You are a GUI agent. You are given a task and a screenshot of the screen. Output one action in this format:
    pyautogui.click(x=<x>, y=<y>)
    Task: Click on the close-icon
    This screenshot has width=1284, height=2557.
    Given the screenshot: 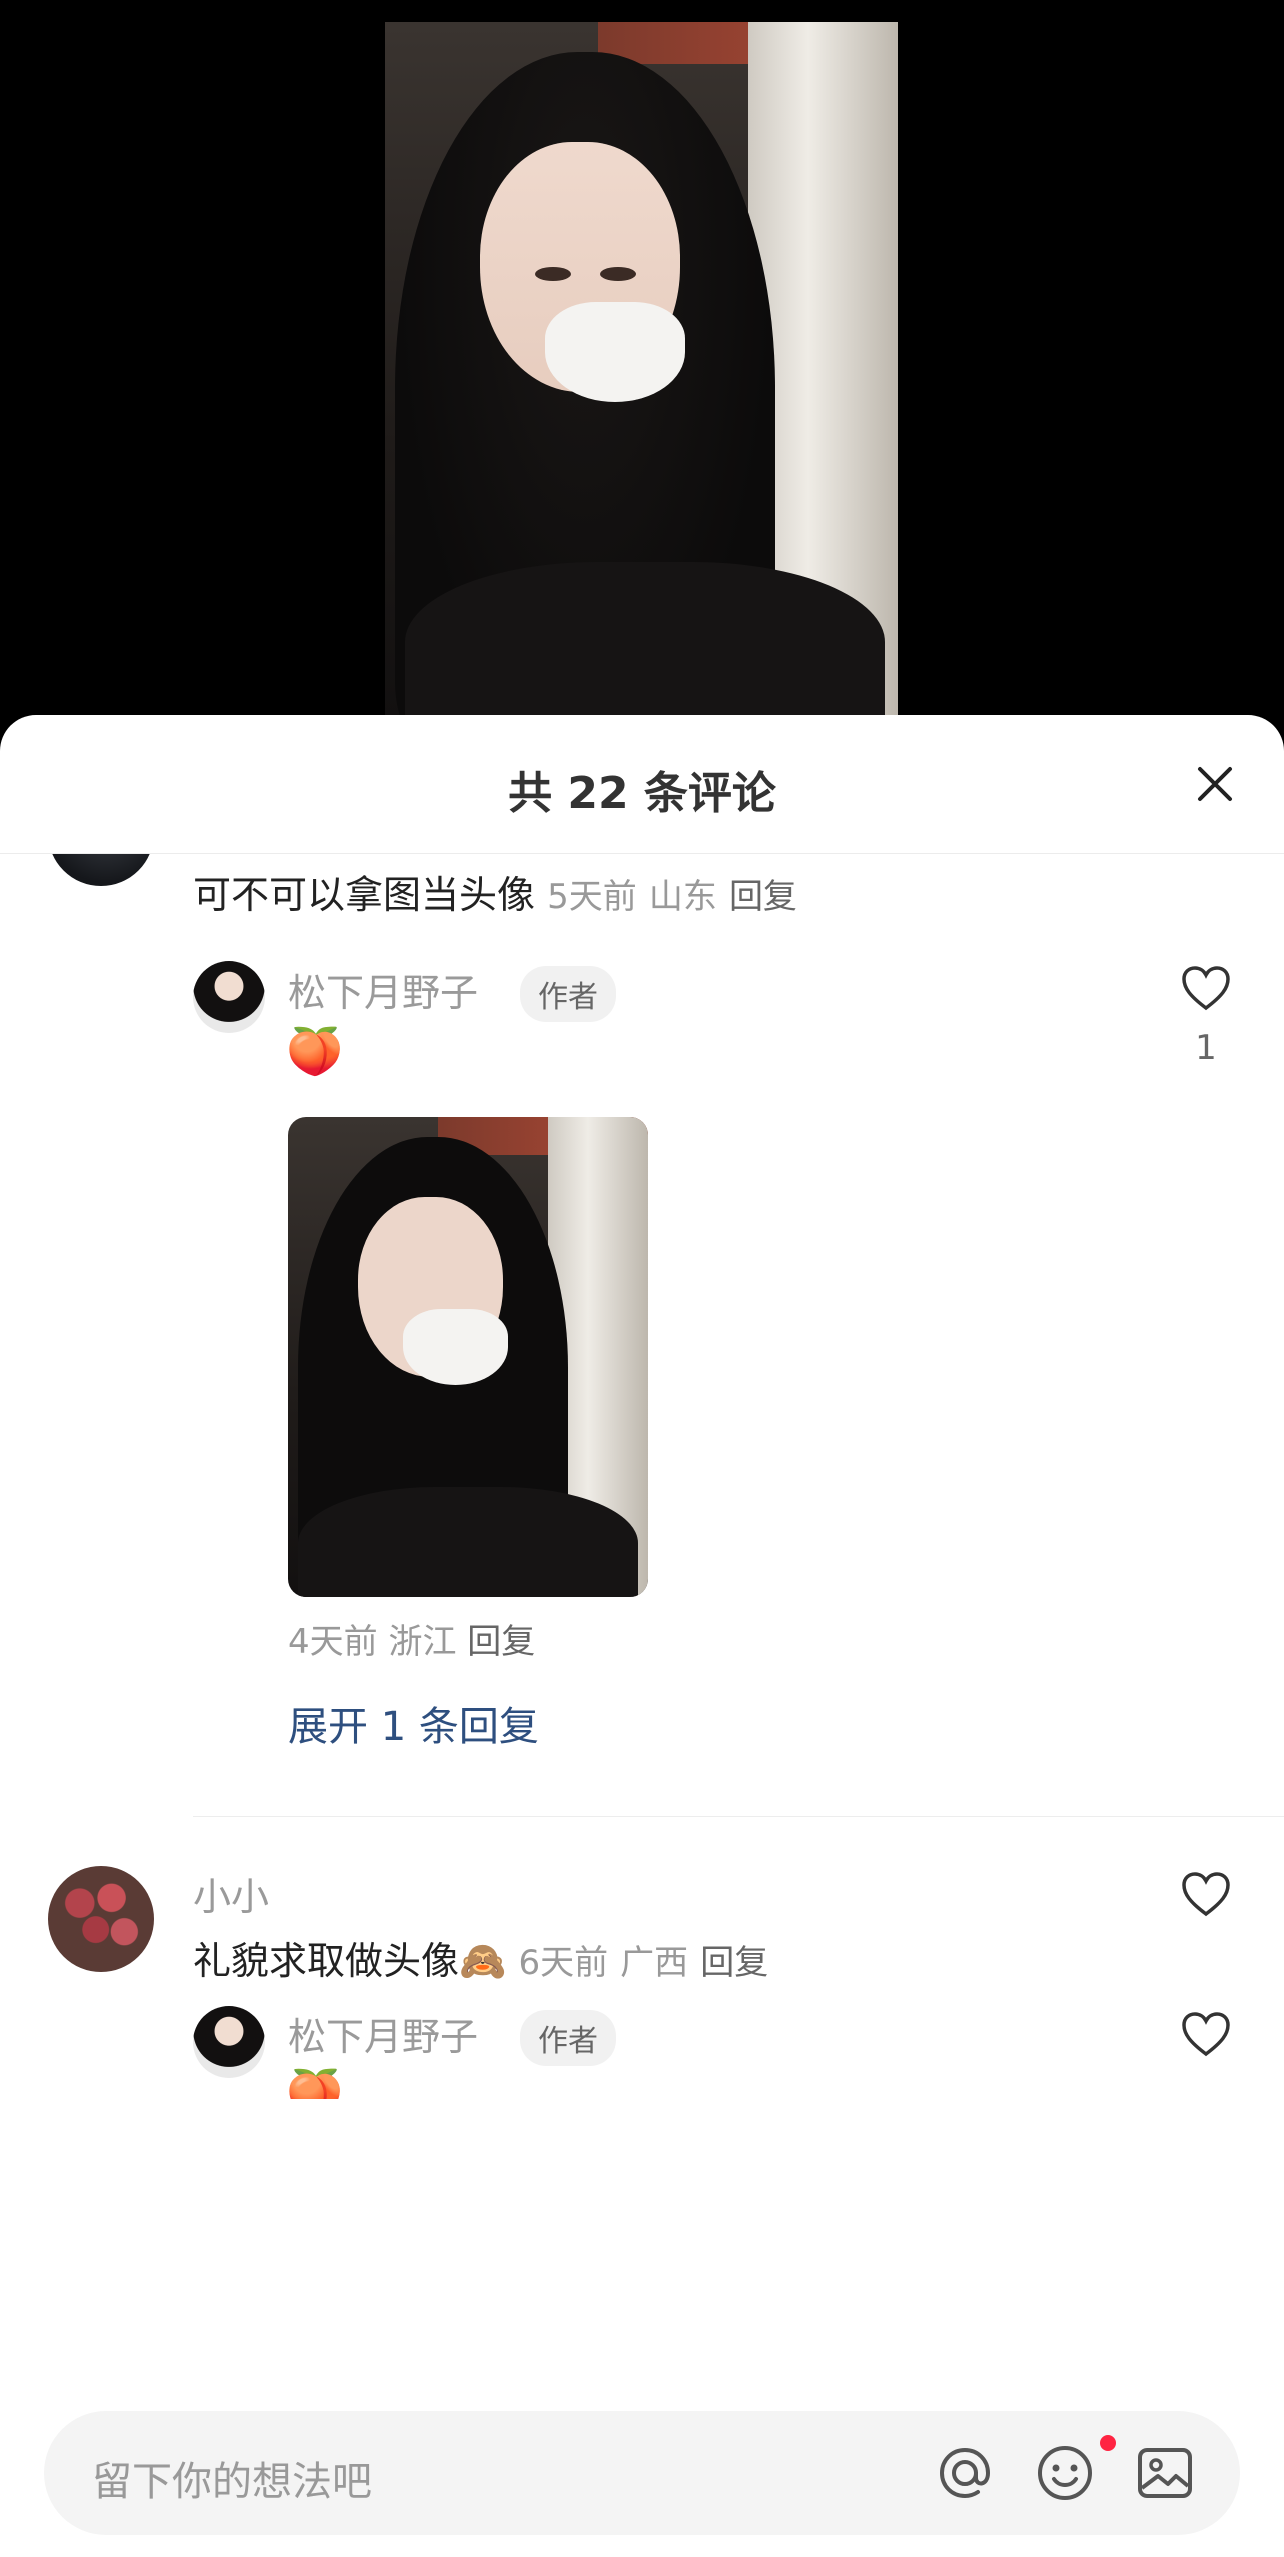 What is the action you would take?
    pyautogui.click(x=1215, y=784)
    